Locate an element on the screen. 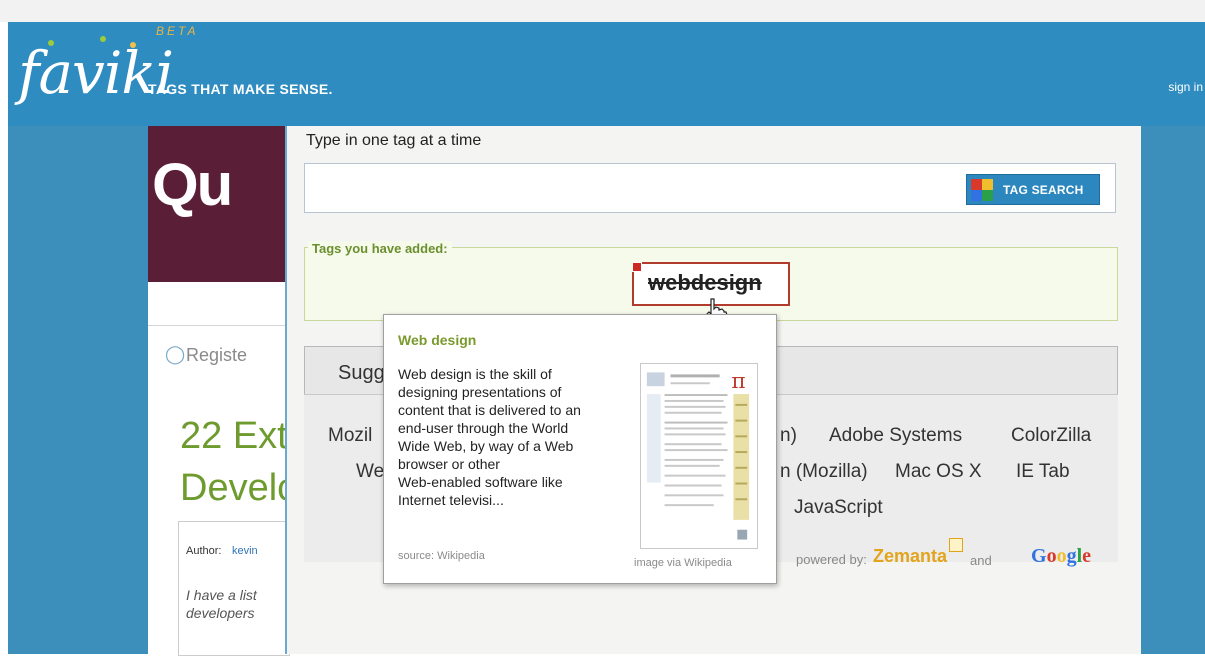 The image size is (1205, 656). author-link: kevin is located at coordinates (245, 551).